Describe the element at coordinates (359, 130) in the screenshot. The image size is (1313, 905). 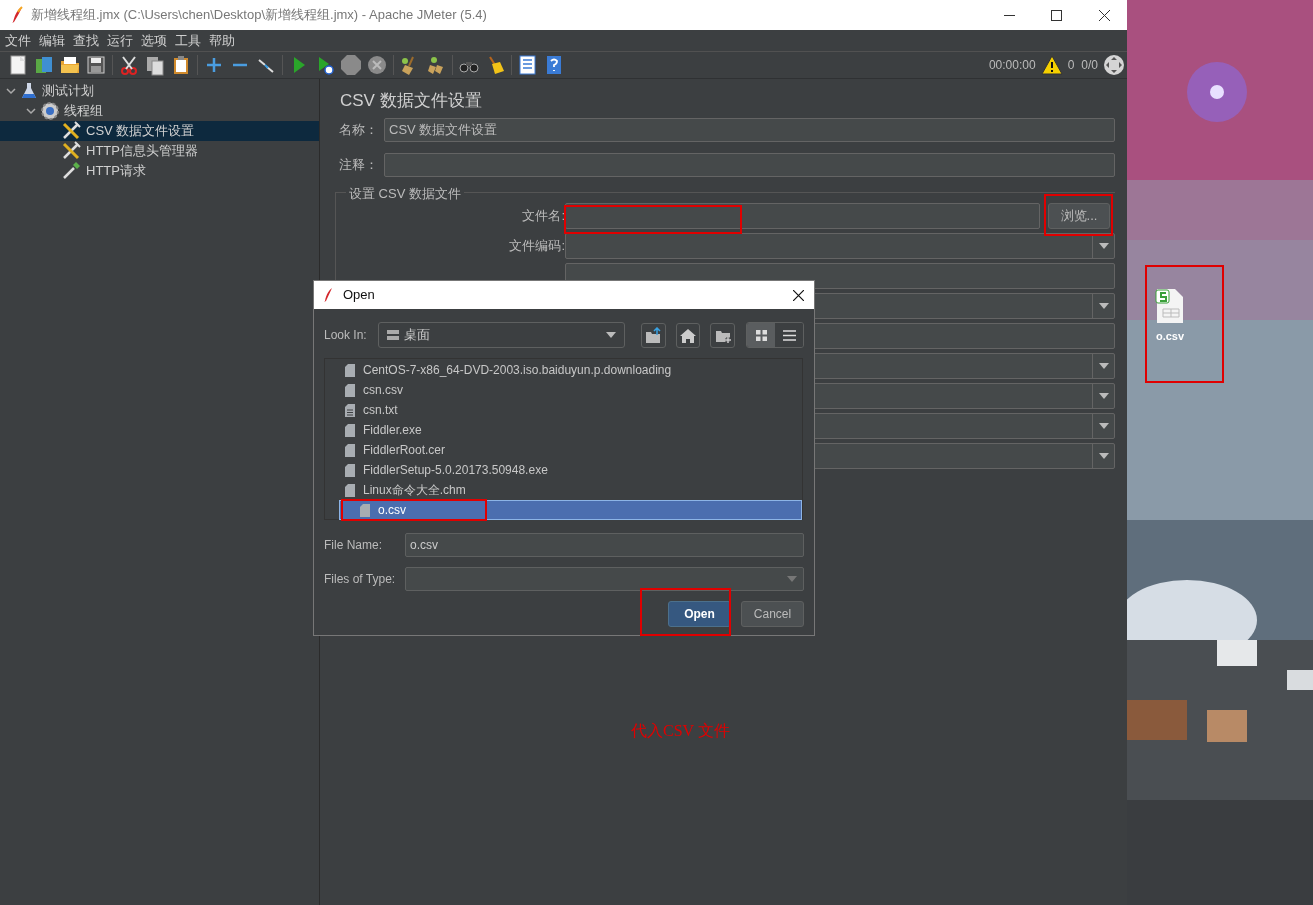
I see `field-label: 名称：` at that location.